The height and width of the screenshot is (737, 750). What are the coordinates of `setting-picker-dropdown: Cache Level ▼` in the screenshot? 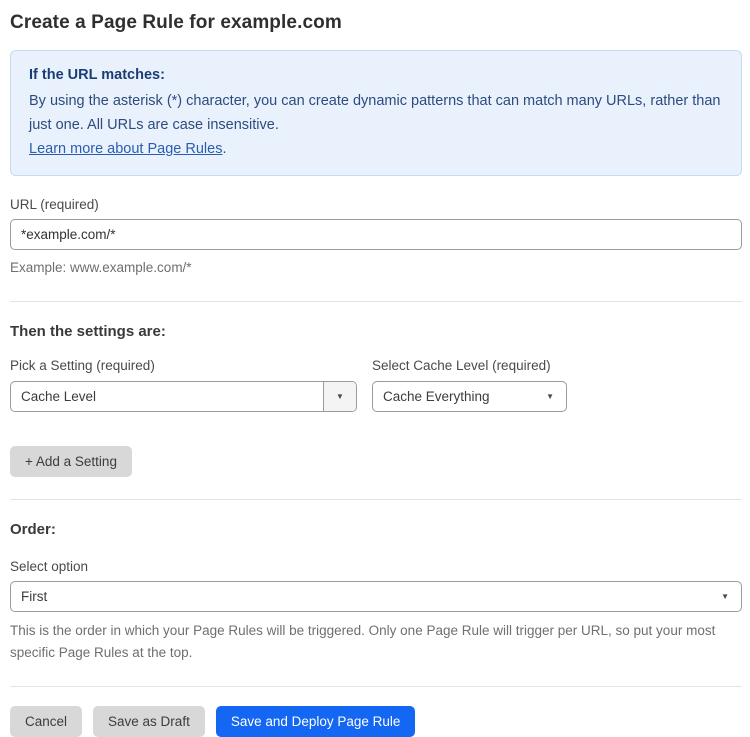 It's located at (183, 396).